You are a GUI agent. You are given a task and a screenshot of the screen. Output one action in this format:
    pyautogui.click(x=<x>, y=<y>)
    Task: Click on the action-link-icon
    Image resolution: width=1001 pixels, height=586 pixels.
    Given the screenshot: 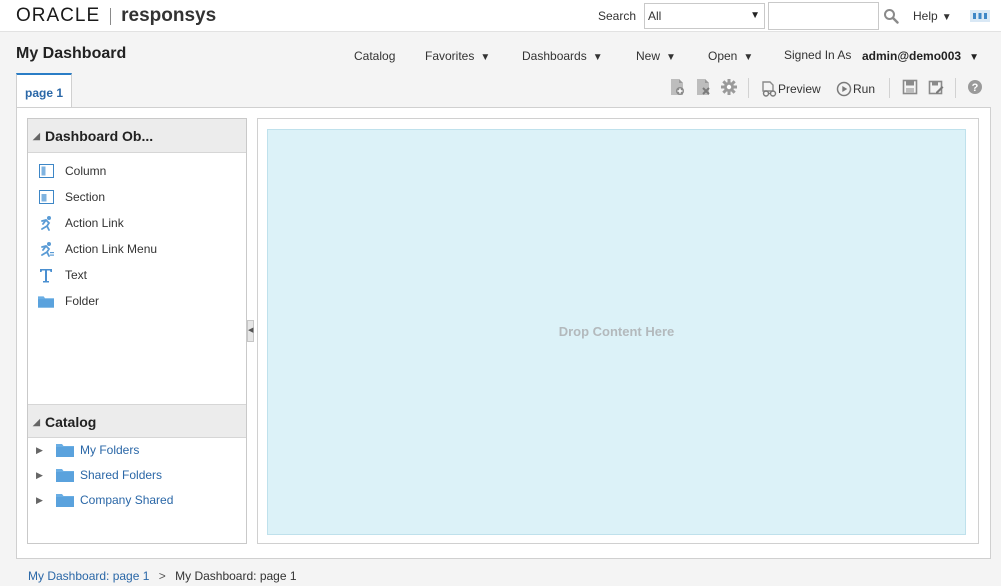 What is the action you would take?
    pyautogui.click(x=46, y=223)
    